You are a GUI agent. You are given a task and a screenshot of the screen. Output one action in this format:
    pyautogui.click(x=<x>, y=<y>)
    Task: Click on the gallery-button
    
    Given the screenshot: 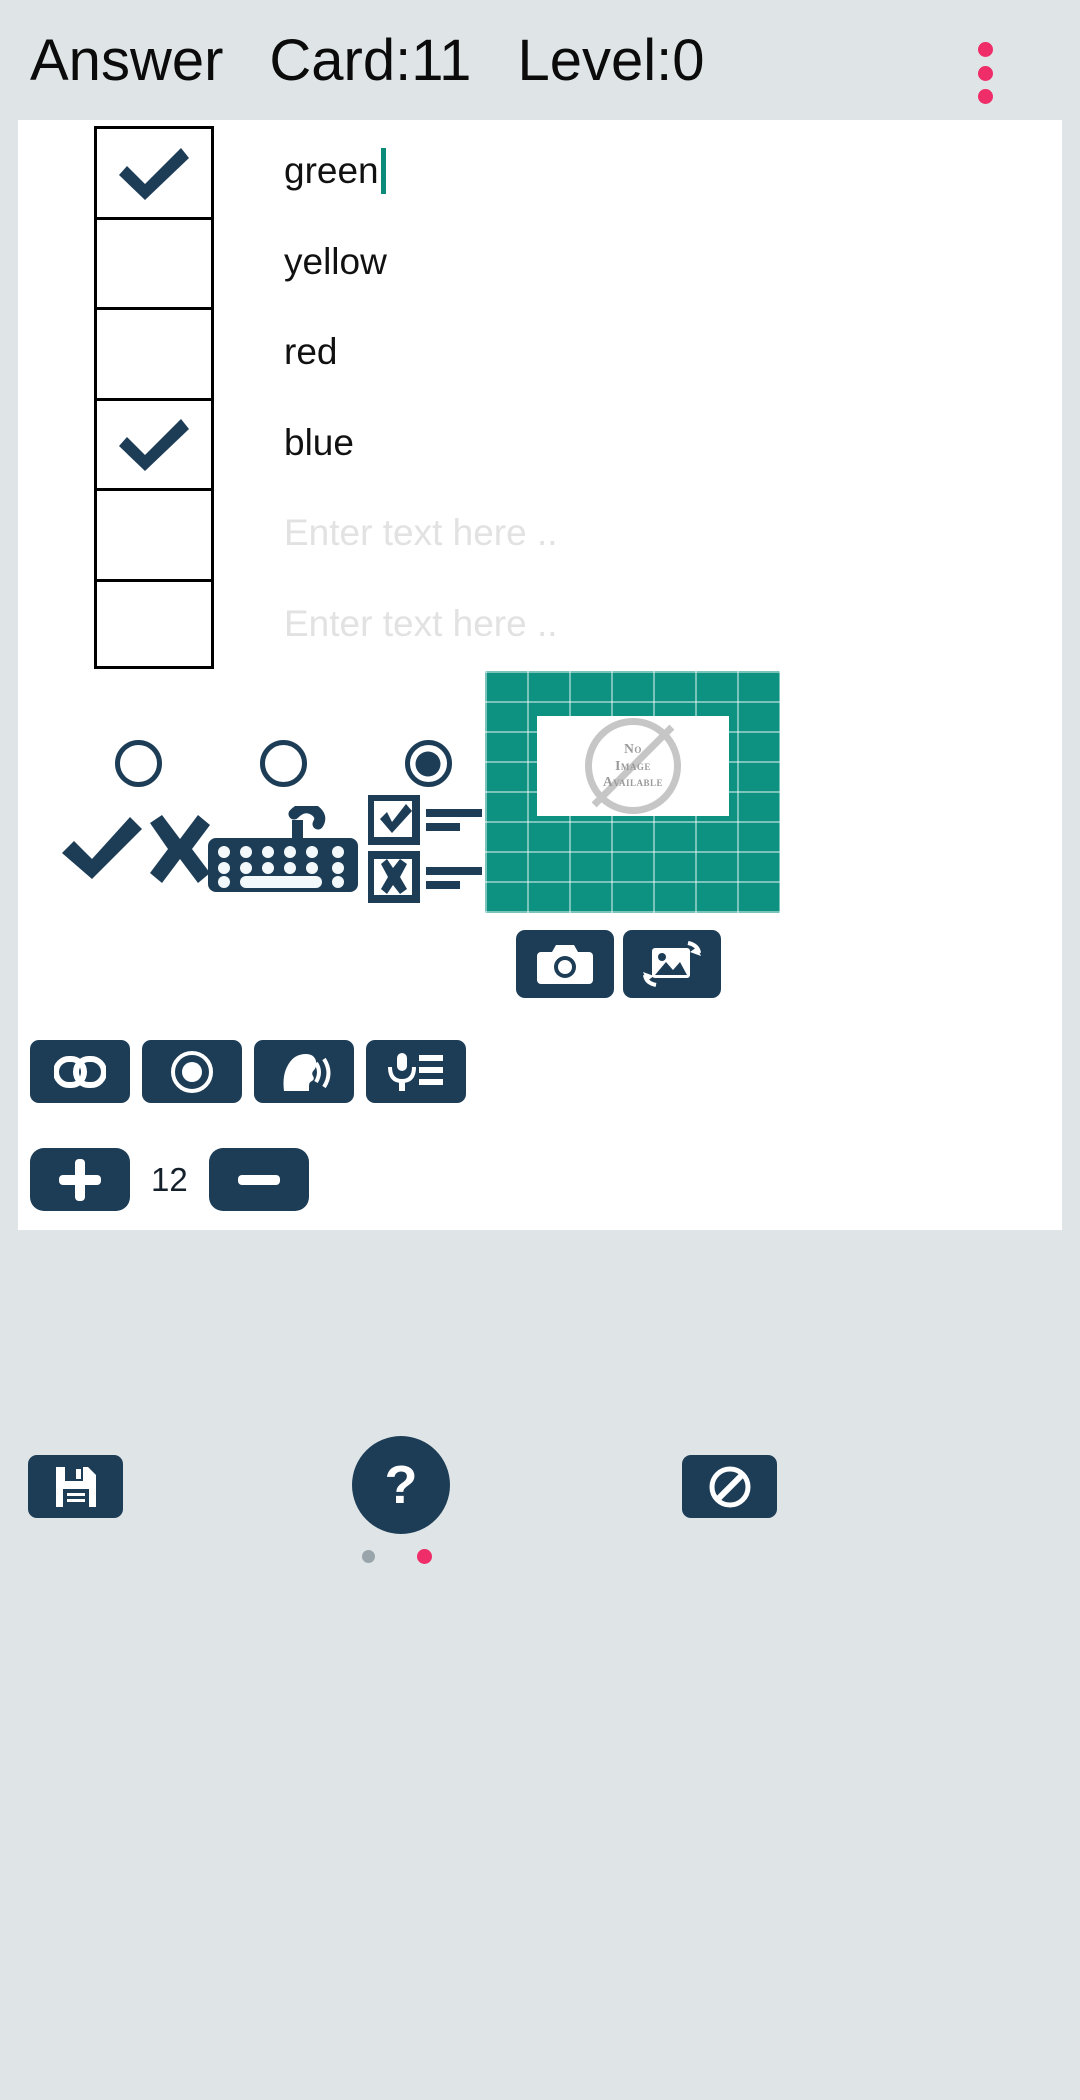 What is the action you would take?
    pyautogui.click(x=672, y=964)
    